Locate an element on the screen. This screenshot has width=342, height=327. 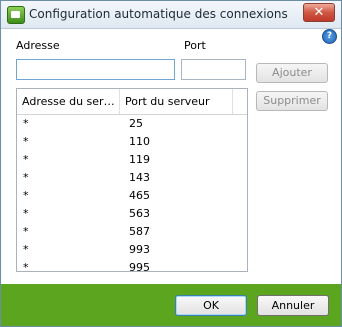
list-item: * 110 is located at coordinates (132, 142).